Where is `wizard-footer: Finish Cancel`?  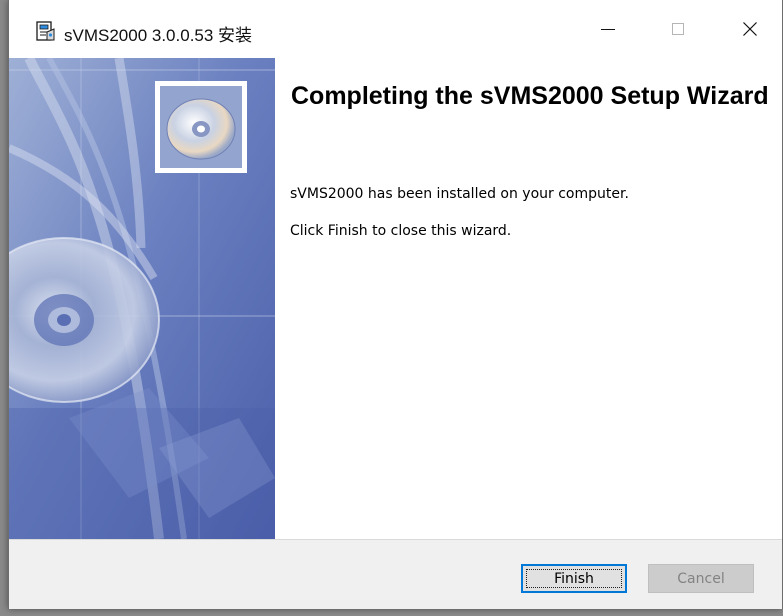 wizard-footer: Finish Cancel is located at coordinates (395, 574).